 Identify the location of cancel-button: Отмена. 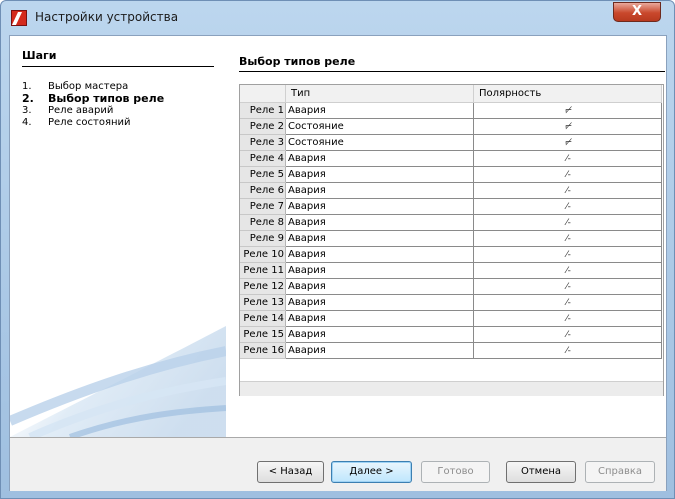
(541, 472).